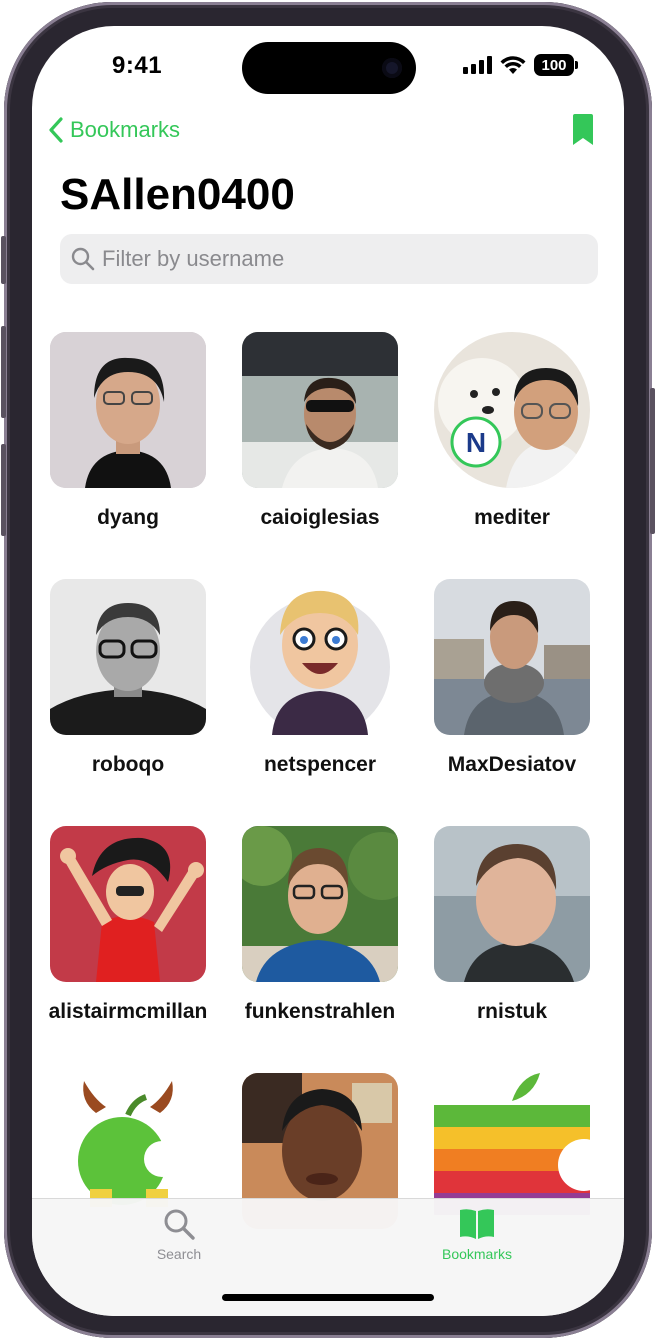 Image resolution: width=656 pixels, height=1340 pixels. Describe the element at coordinates (392, 68) in the screenshot. I see `camera-icon` at that location.